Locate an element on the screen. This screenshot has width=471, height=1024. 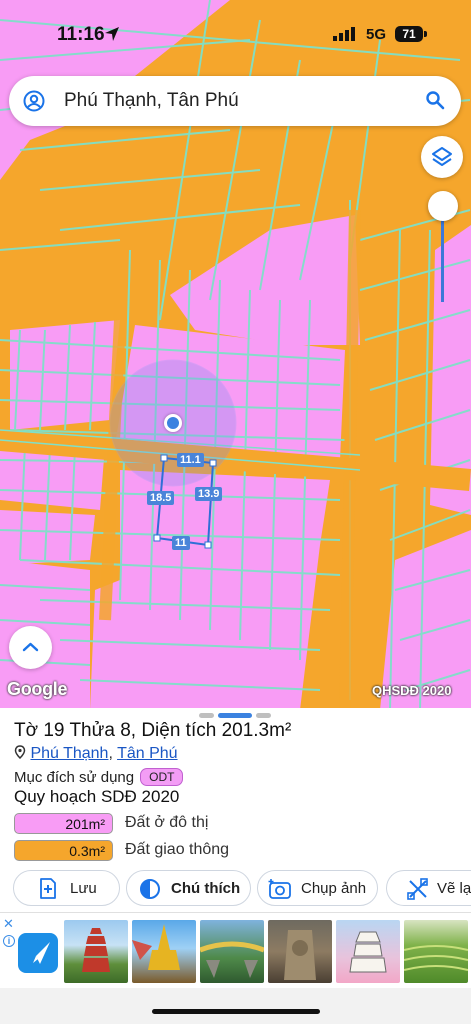
ad-close-icon: ✕ is located at coordinates (8, 924).